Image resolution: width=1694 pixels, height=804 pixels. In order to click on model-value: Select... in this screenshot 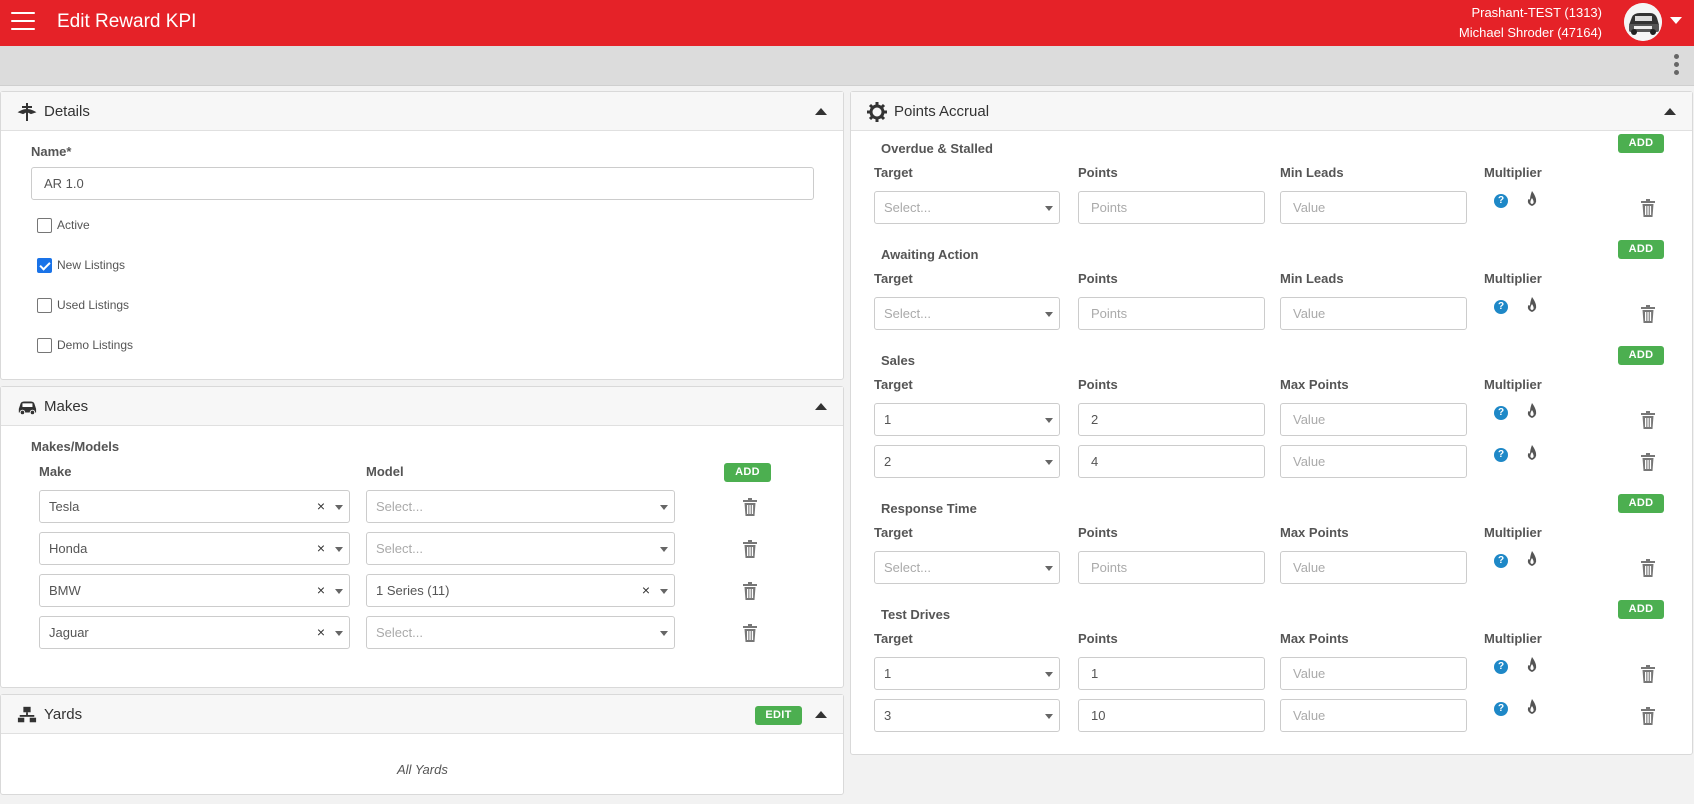, I will do `click(399, 506)`.